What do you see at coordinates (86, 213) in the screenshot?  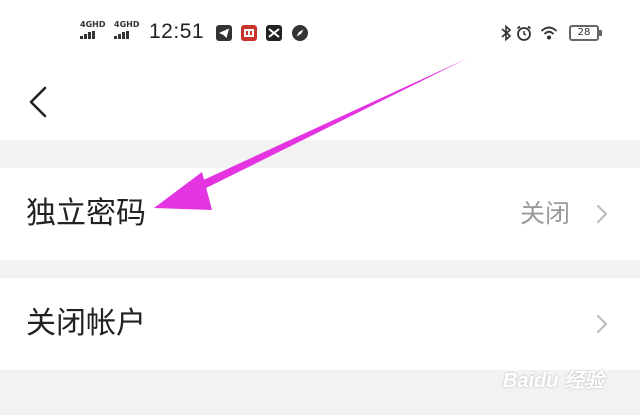 I see `row-label: 独立密码` at bounding box center [86, 213].